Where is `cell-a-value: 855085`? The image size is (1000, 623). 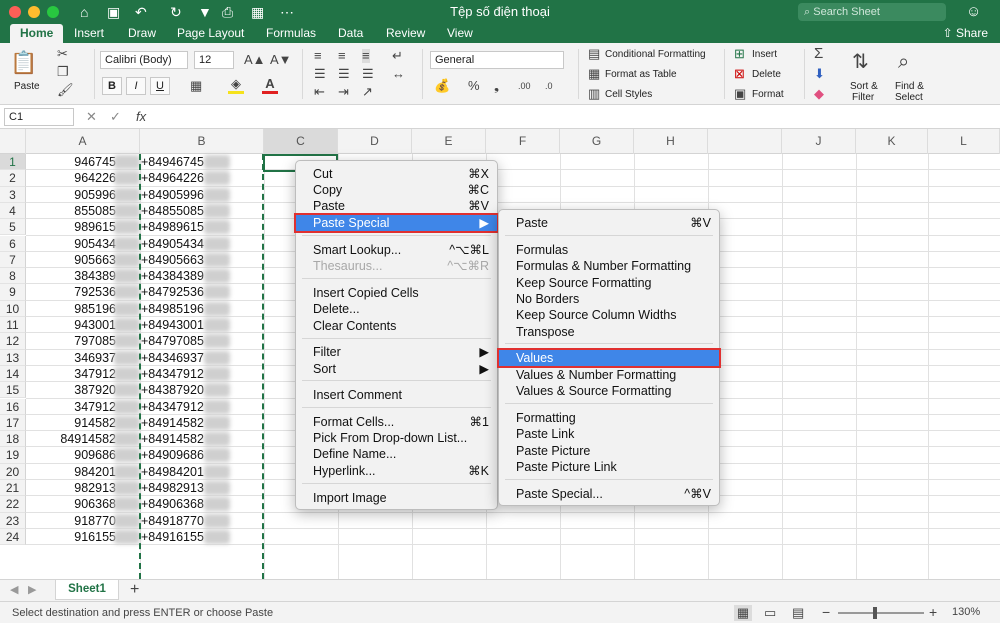
cell-a-value: 855085 is located at coordinates (72, 211).